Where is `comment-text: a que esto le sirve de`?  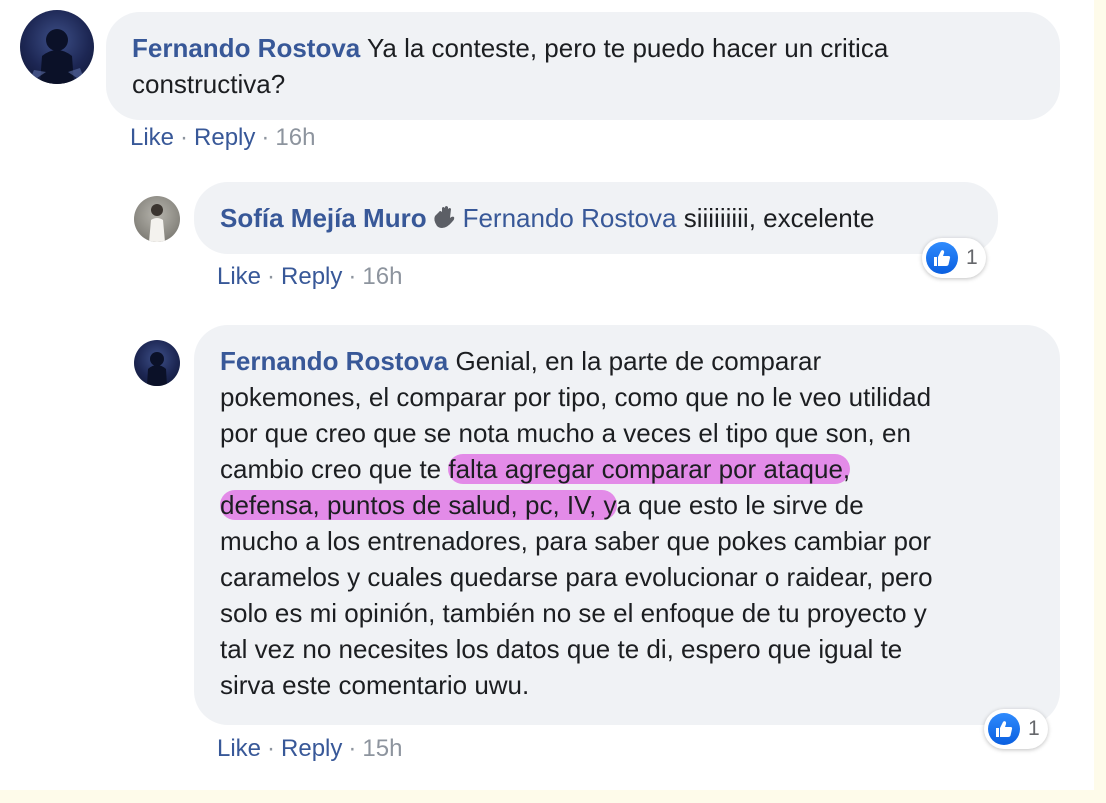 comment-text: a que esto le sirve de is located at coordinates (740, 505).